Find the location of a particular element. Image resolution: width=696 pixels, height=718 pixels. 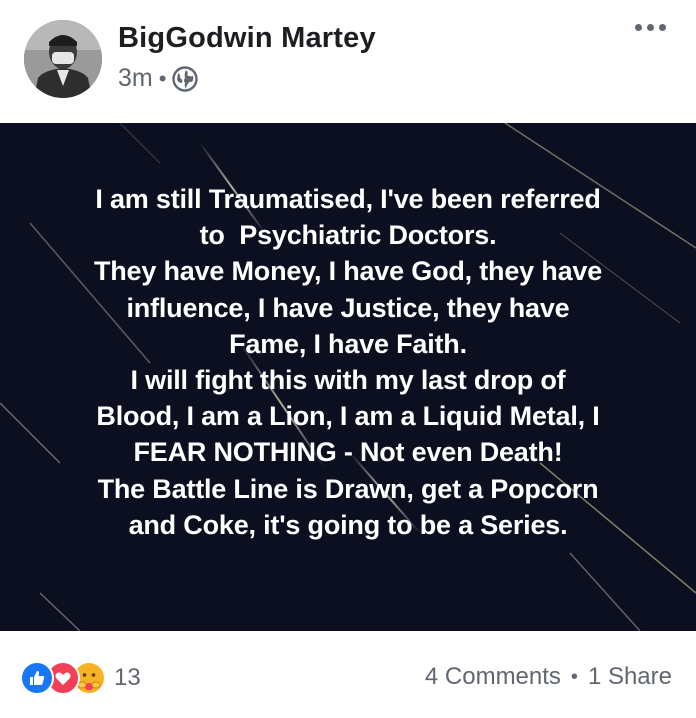

post-text-line: They have Money, I have God, they have is located at coordinates (348, 271).